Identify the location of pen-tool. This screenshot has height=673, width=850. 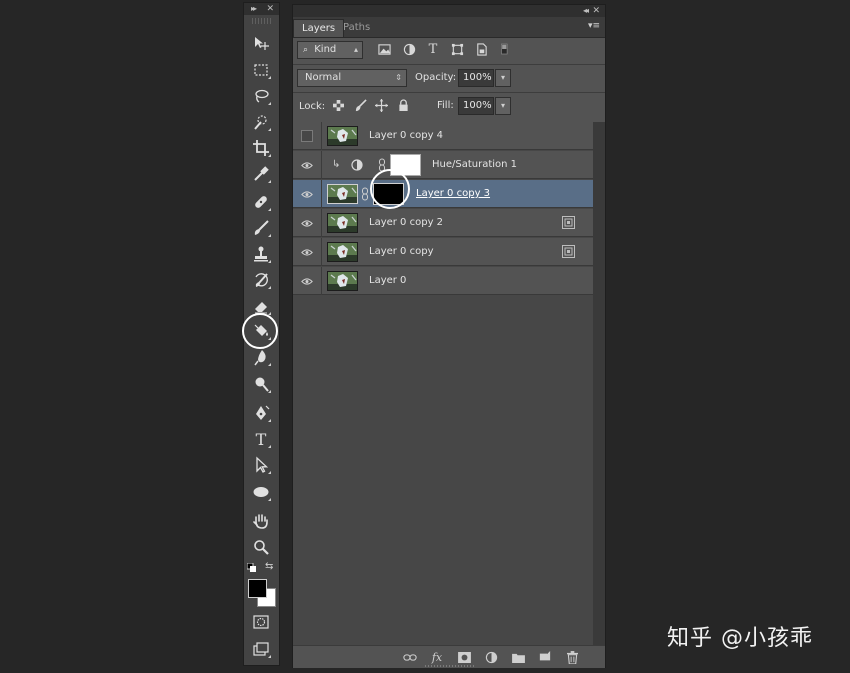
(261, 413).